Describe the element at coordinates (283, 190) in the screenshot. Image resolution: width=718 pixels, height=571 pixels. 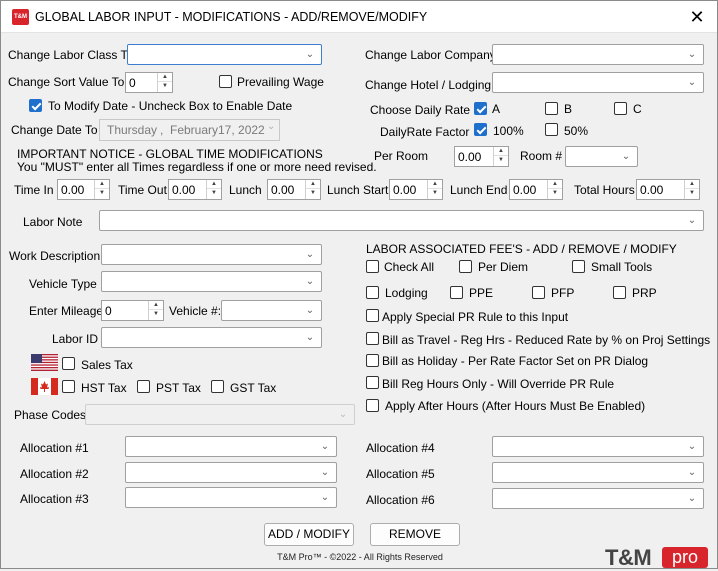
I see `lunch-value: 0.00` at that location.